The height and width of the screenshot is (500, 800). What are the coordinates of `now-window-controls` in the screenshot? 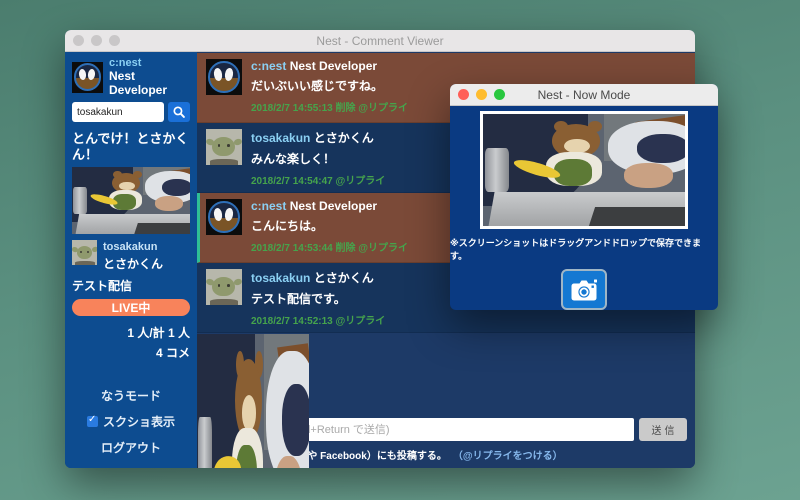 It's located at (481, 94).